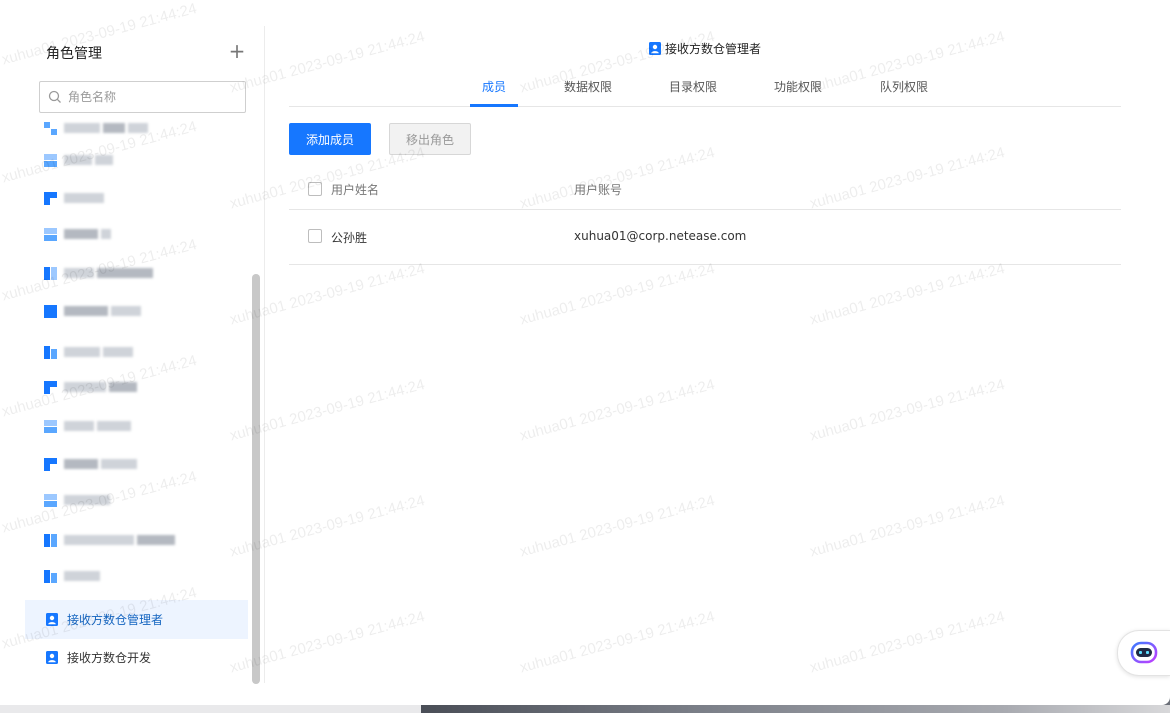  I want to click on robot-assistant-button, so click(1143, 653).